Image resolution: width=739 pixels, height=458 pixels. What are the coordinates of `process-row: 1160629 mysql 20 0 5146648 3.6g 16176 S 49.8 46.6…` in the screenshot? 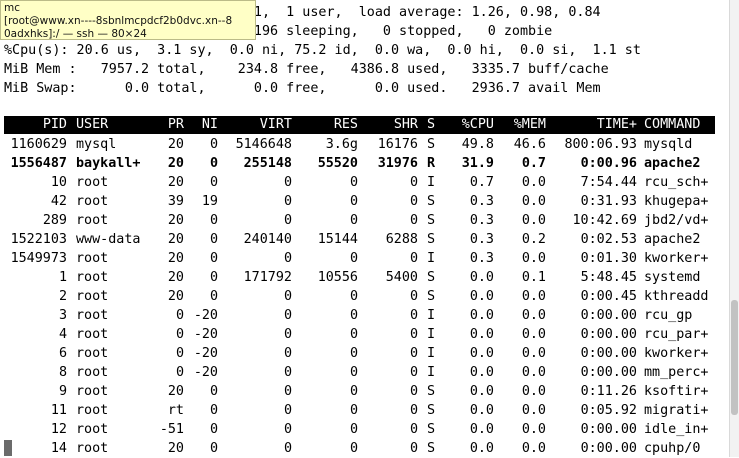 It's located at (359, 144).